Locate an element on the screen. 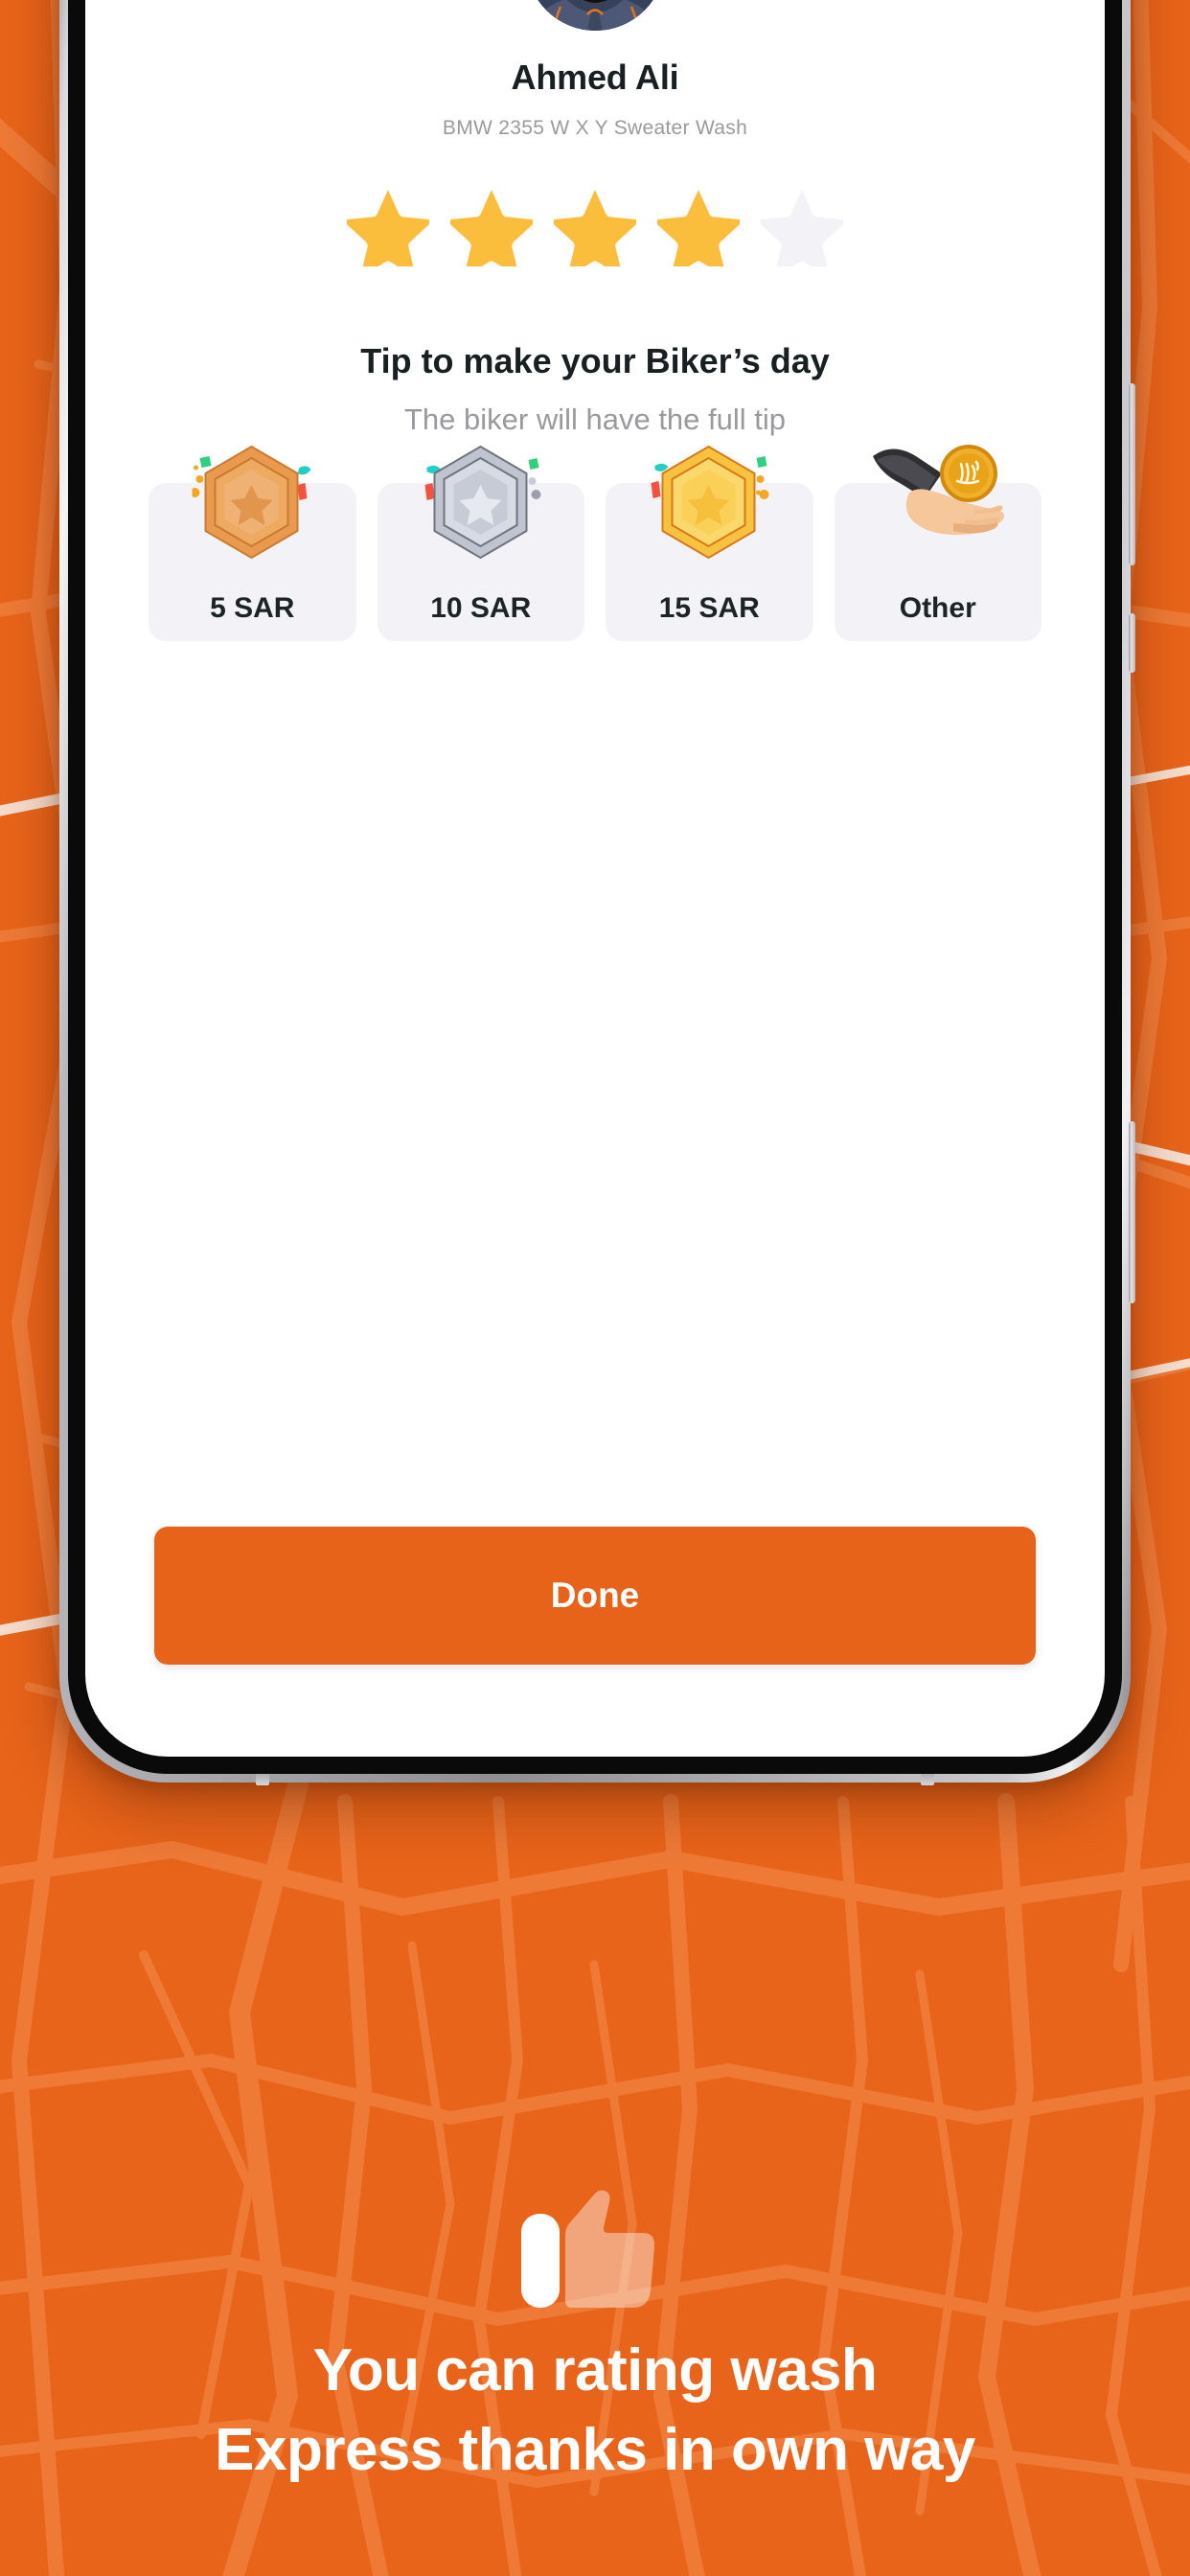  tip-option-10-sar: 10 SAR is located at coordinates (481, 543).